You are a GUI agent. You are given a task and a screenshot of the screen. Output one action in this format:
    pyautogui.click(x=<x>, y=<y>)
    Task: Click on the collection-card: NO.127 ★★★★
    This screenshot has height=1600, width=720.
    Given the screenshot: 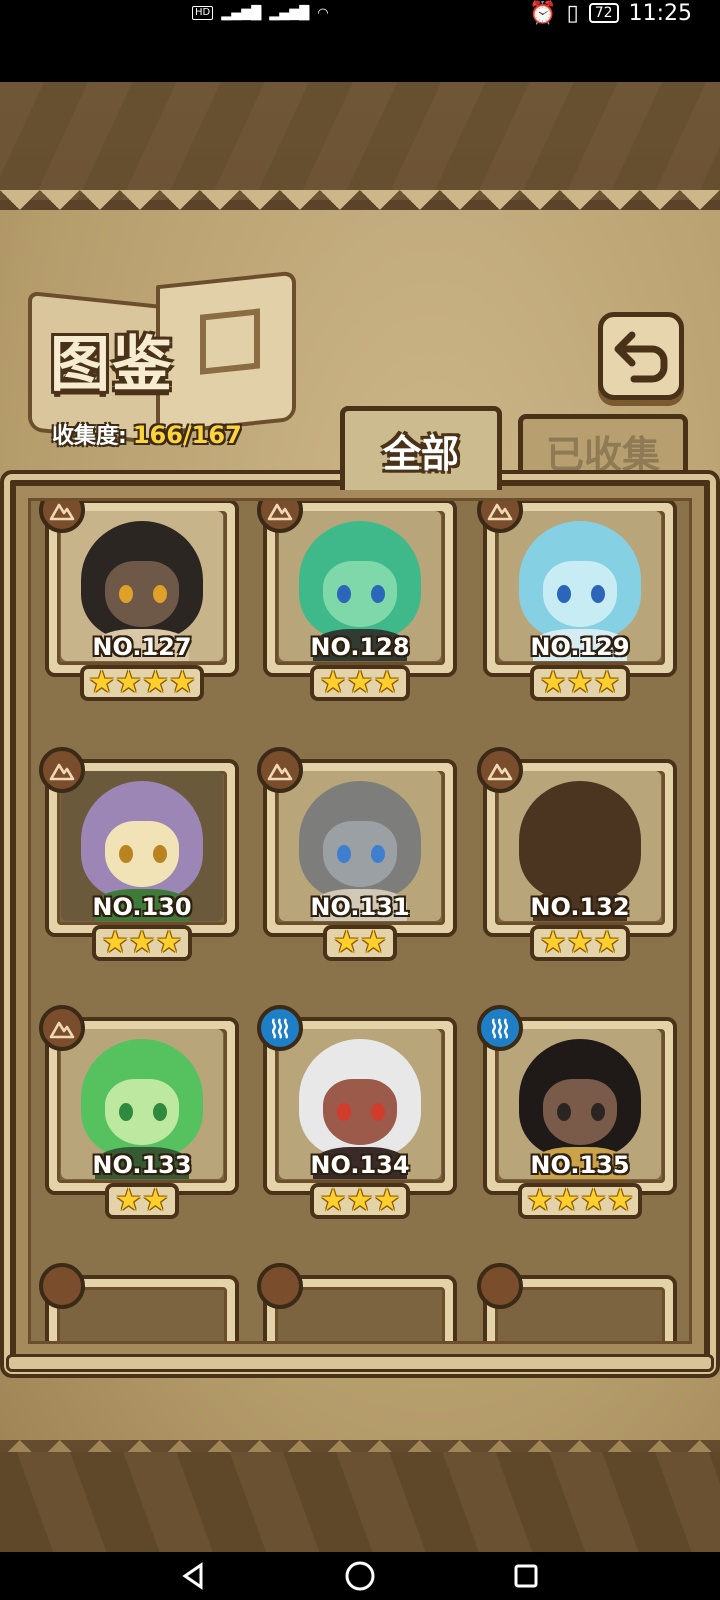 What is the action you would take?
    pyautogui.click(x=139, y=601)
    